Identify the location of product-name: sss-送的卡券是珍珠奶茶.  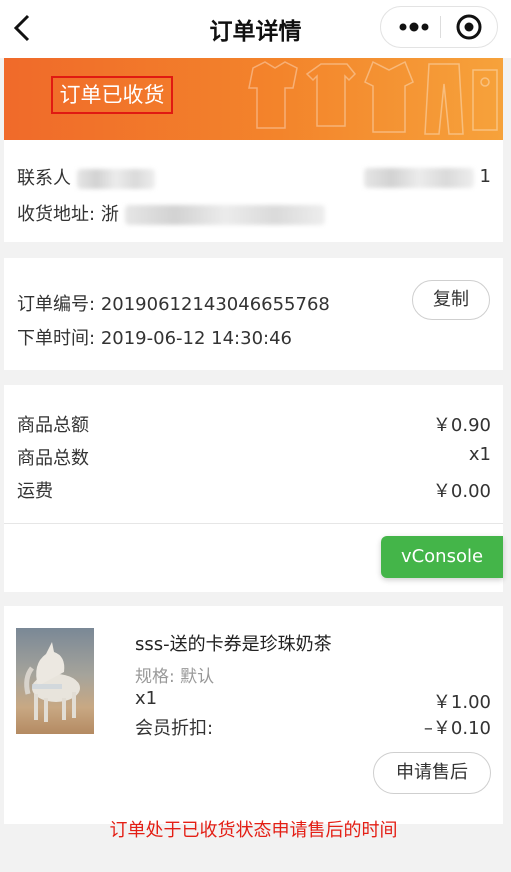
(233, 644).